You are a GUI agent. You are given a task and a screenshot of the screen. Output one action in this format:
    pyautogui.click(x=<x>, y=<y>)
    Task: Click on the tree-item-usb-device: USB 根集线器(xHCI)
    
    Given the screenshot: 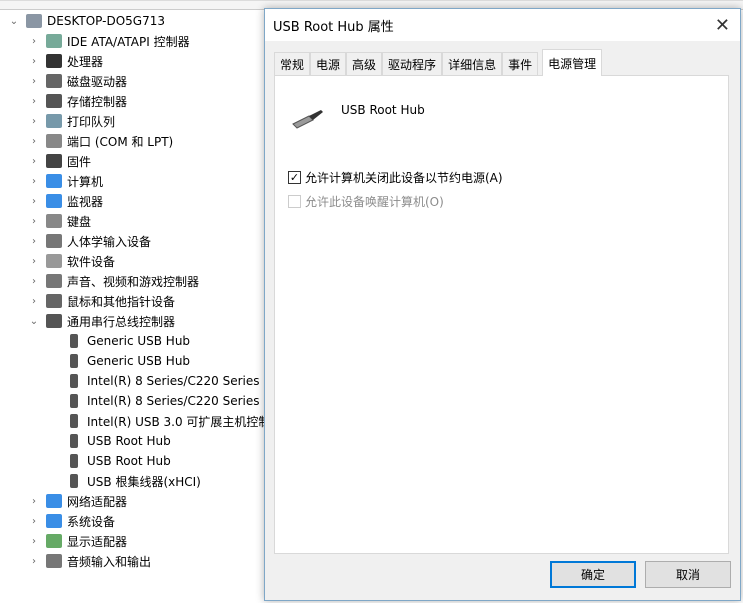 What is the action you would take?
    pyautogui.click(x=133, y=481)
    